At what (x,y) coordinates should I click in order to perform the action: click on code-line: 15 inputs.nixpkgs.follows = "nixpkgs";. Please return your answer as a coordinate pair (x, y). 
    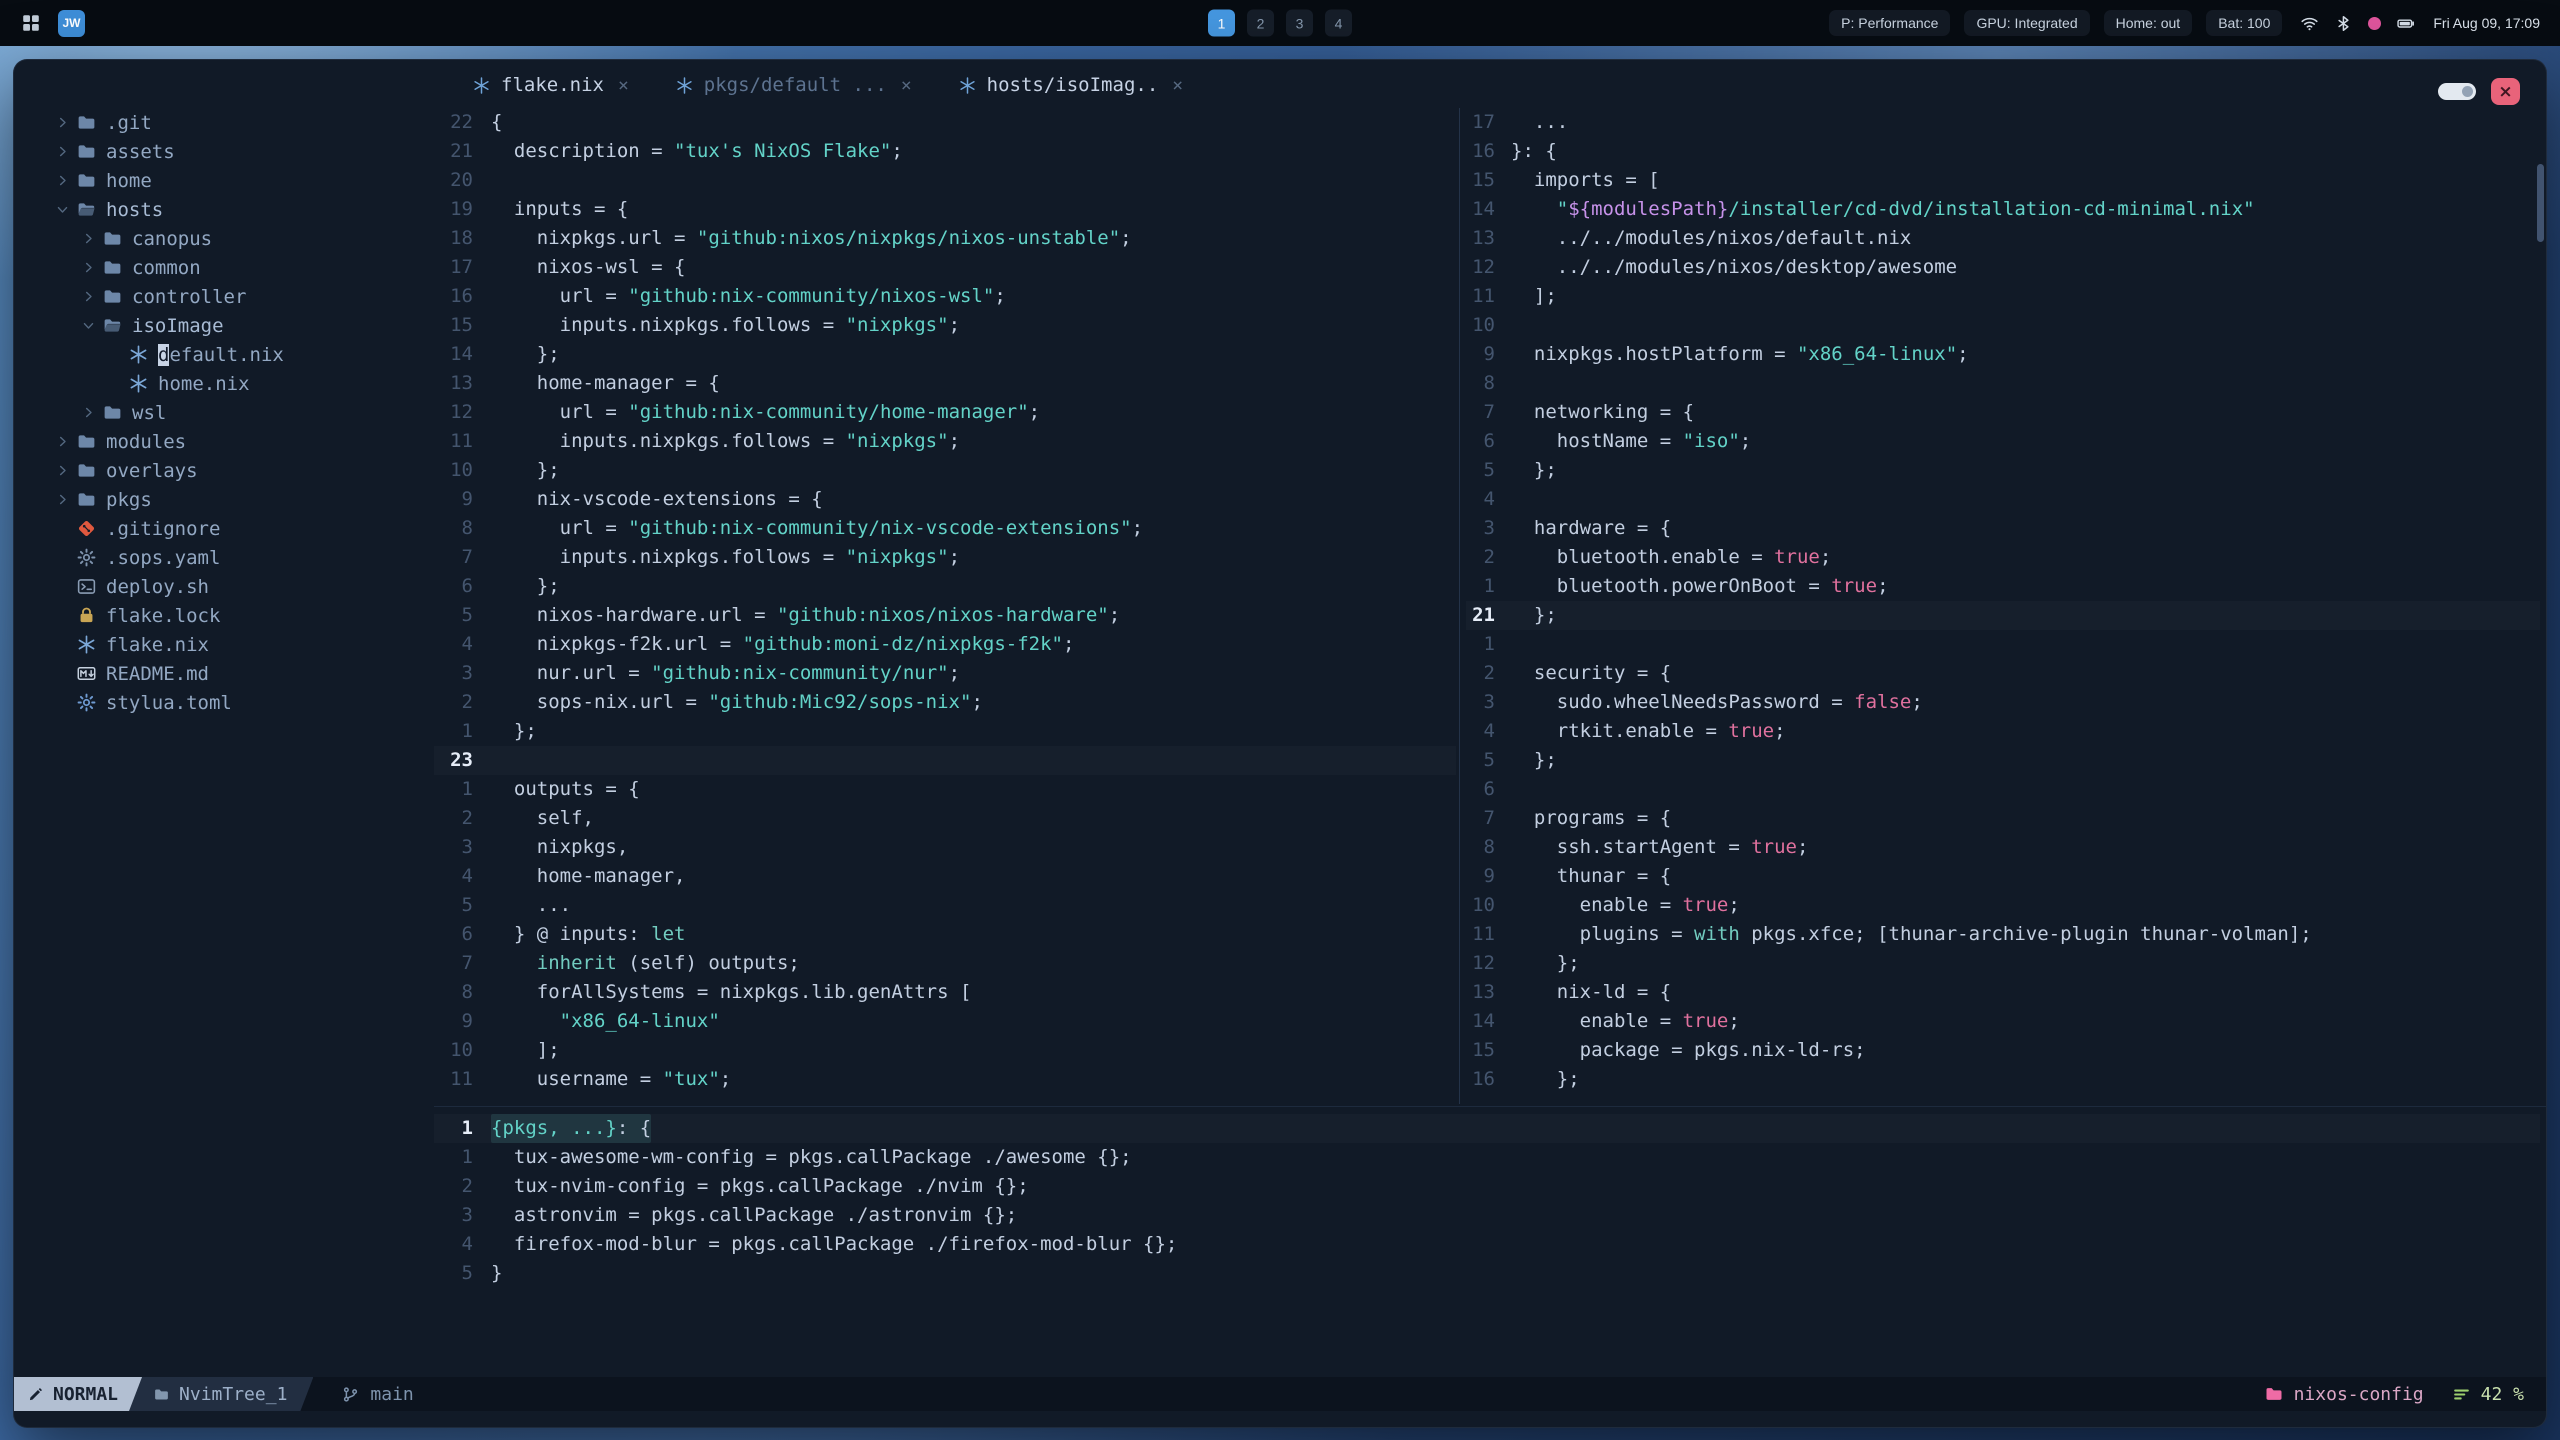
    Looking at the image, I should click on (945, 325).